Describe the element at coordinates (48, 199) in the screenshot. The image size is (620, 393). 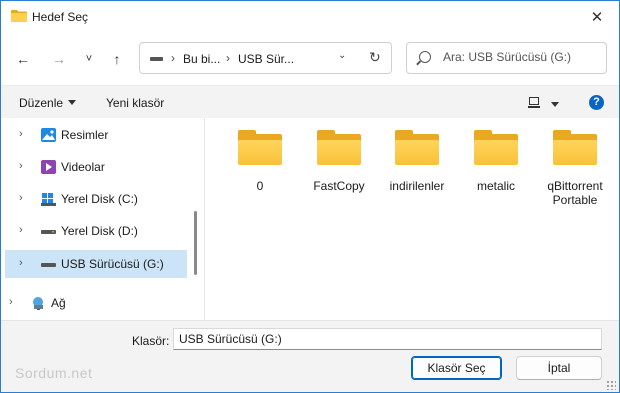
I see `windows-drive-icon` at that location.